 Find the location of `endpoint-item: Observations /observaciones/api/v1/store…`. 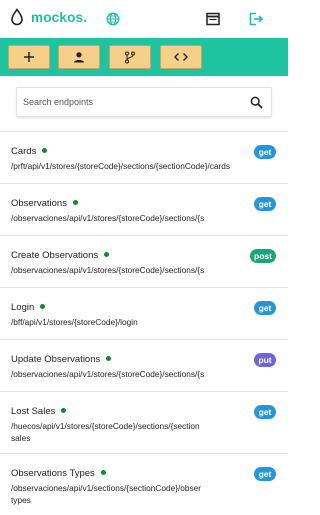

endpoint-item: Observations /observaciones/api/v1/store… is located at coordinates (144, 209).